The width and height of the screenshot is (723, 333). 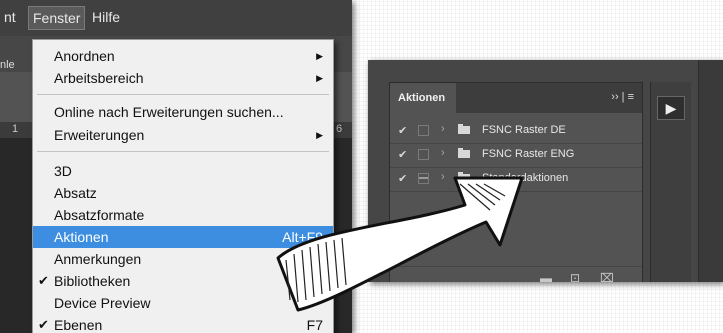 I want to click on menu-item-label: Anordnen, so click(x=84, y=56).